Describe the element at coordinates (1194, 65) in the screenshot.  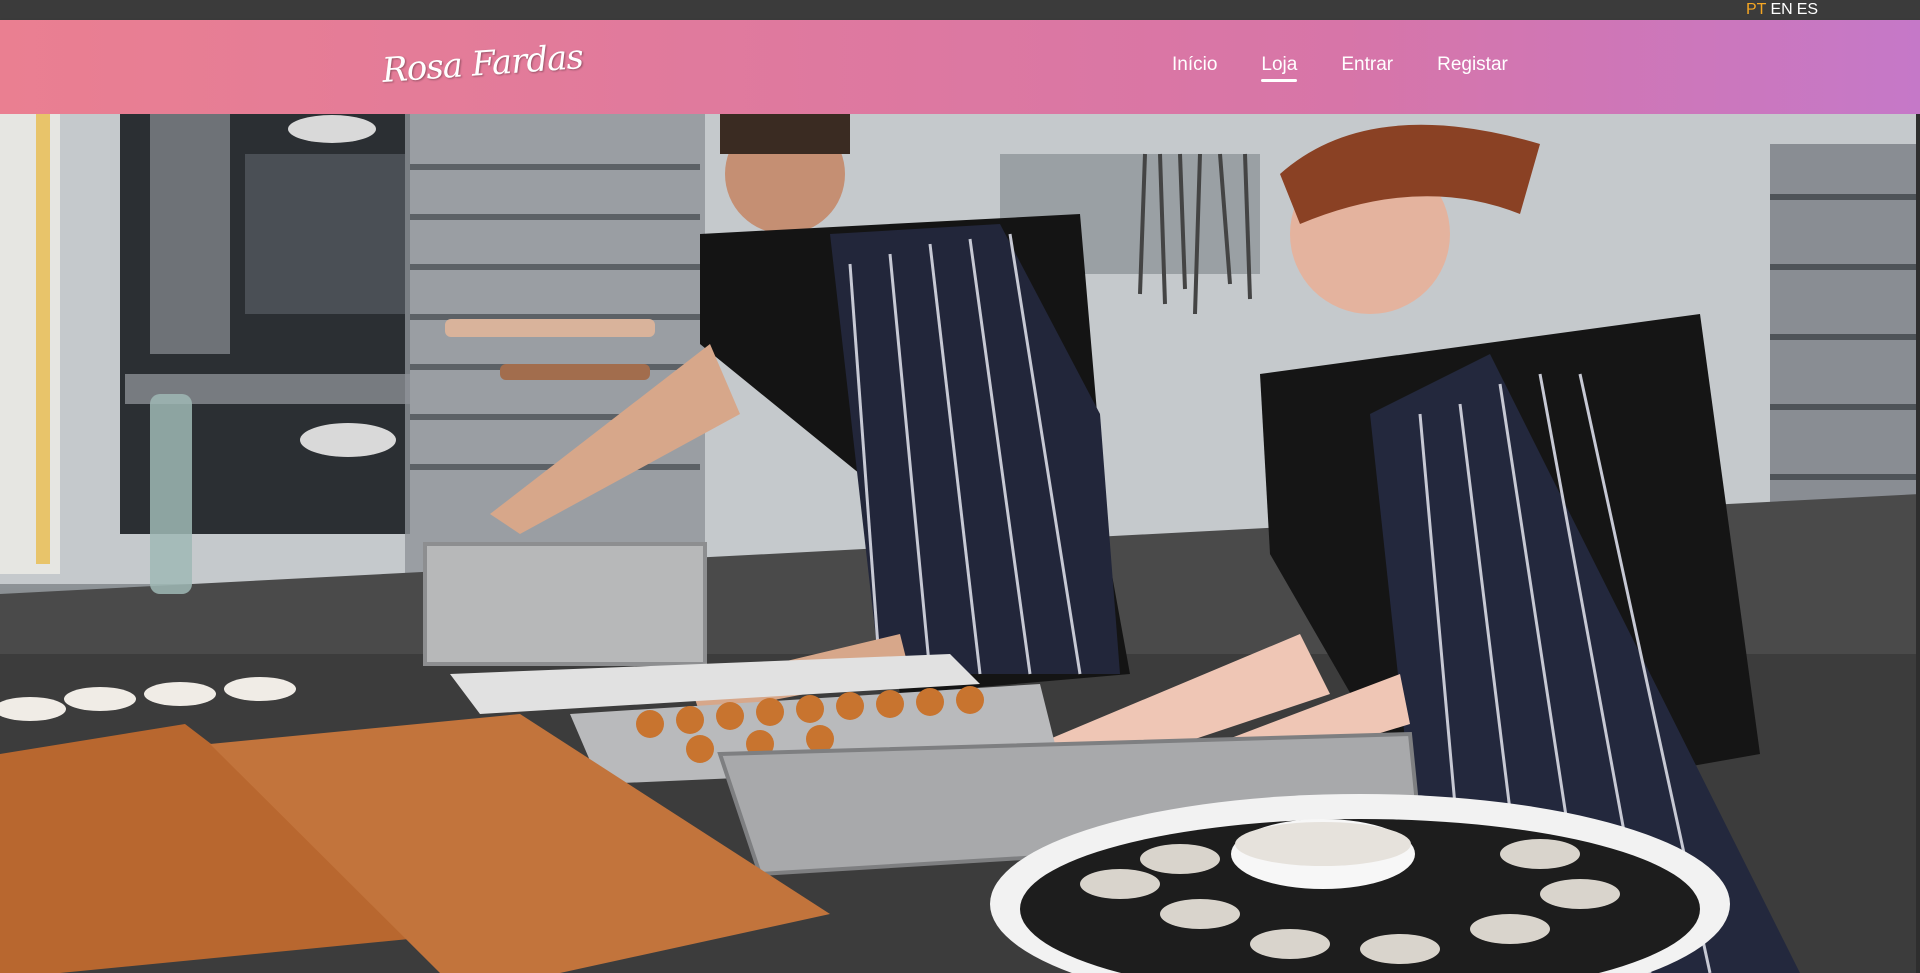
I see `nav-inicio-link: Início` at that location.